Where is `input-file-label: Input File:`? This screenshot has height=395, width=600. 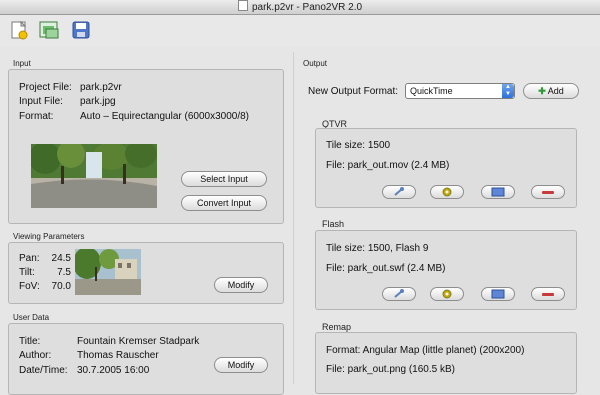
input-file-label: Input File: is located at coordinates (41, 101).